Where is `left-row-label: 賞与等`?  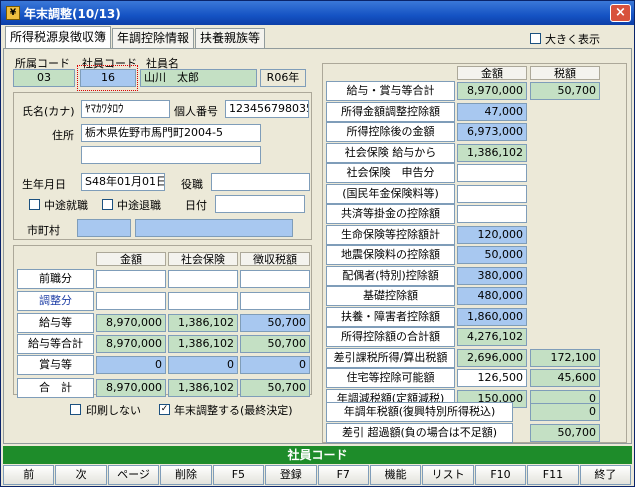
left-row-label: 賞与等 is located at coordinates (55, 365).